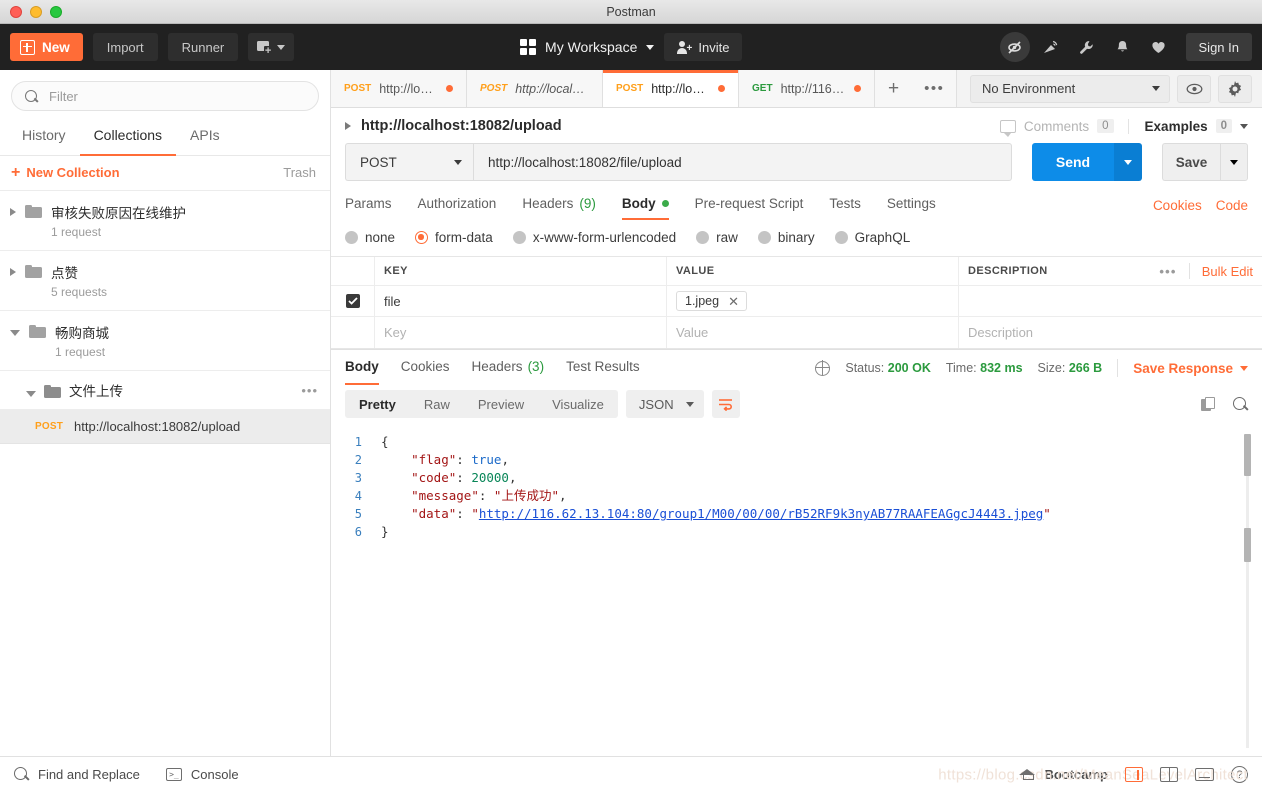 This screenshot has width=1262, height=792. Describe the element at coordinates (1087, 47) in the screenshot. I see `wrench-icon` at that location.